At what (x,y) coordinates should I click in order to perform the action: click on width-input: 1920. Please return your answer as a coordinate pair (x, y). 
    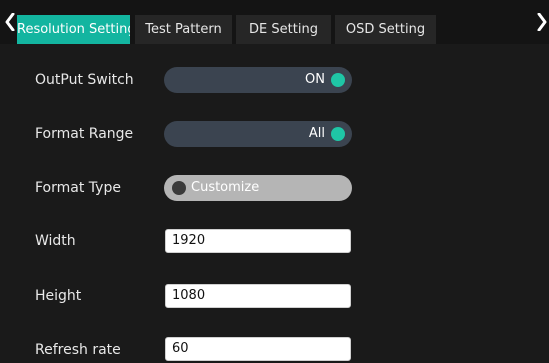
    Looking at the image, I should click on (258, 241).